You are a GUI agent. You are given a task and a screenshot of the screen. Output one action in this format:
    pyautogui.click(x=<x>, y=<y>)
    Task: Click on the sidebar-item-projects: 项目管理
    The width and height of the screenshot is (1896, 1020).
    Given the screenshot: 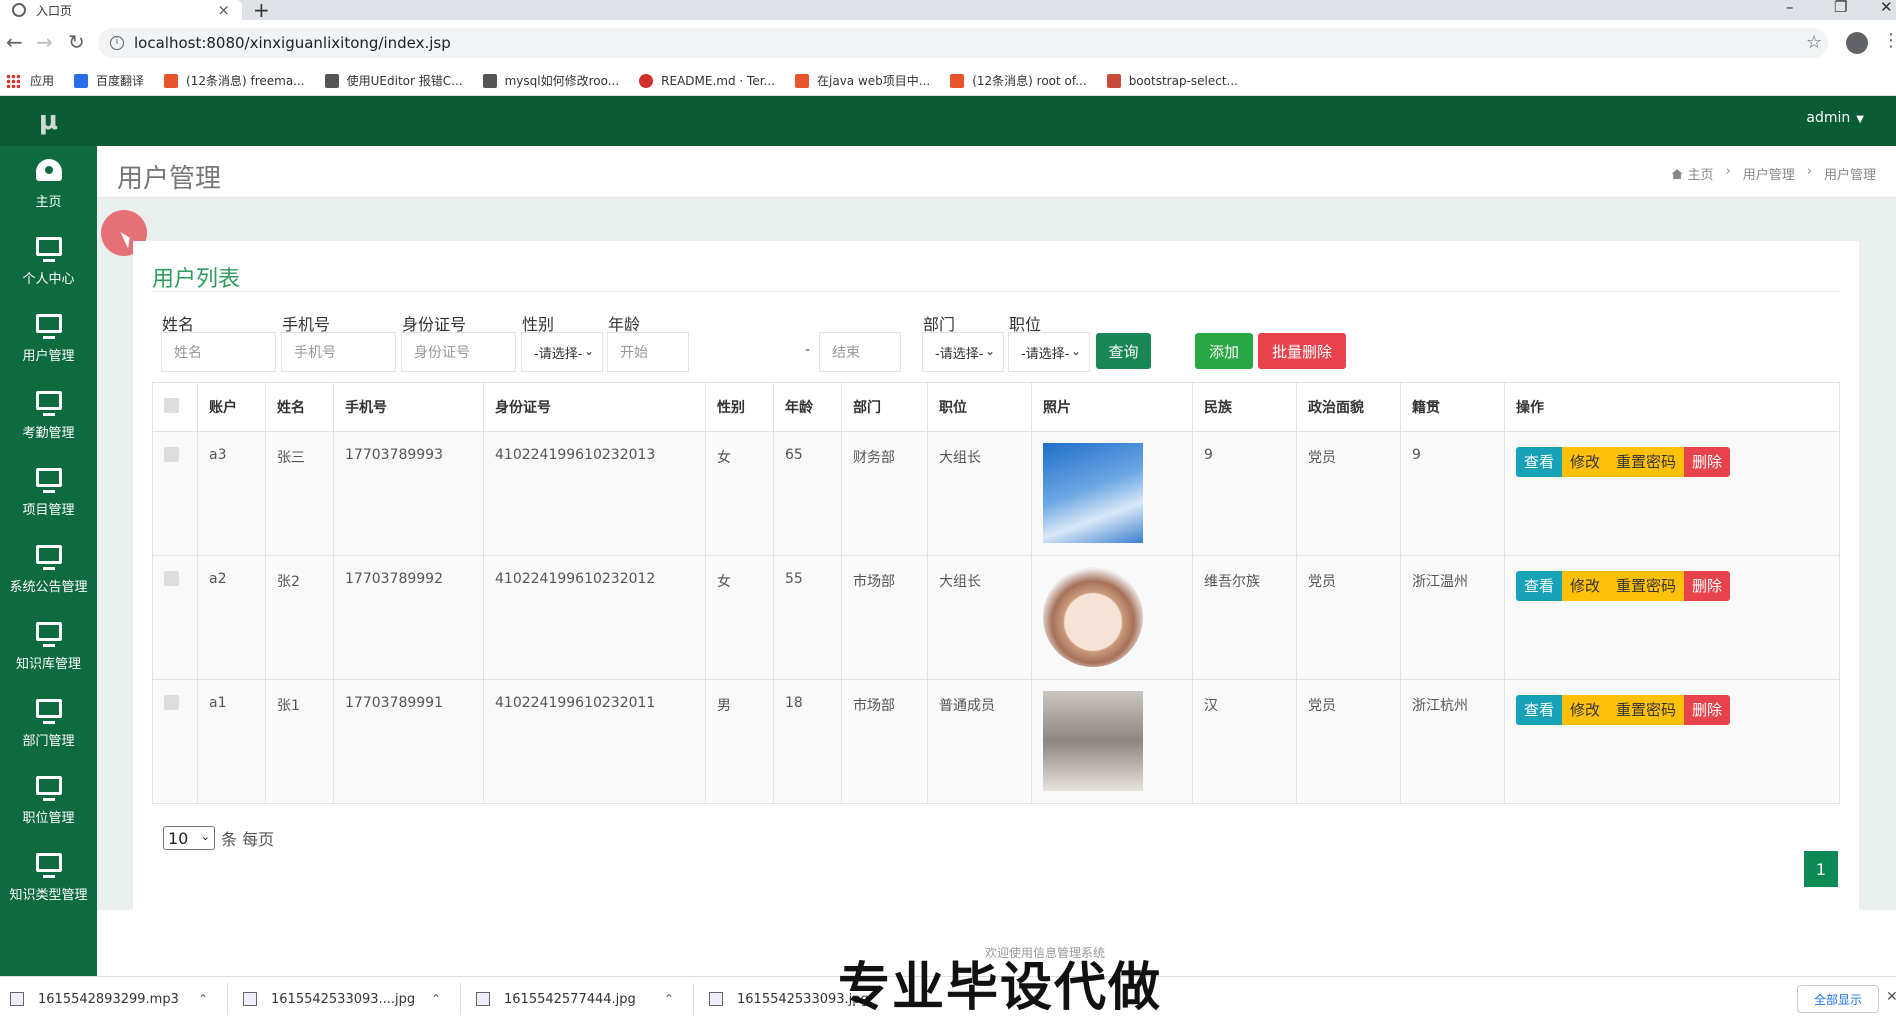 What is the action you would take?
    pyautogui.click(x=48, y=492)
    